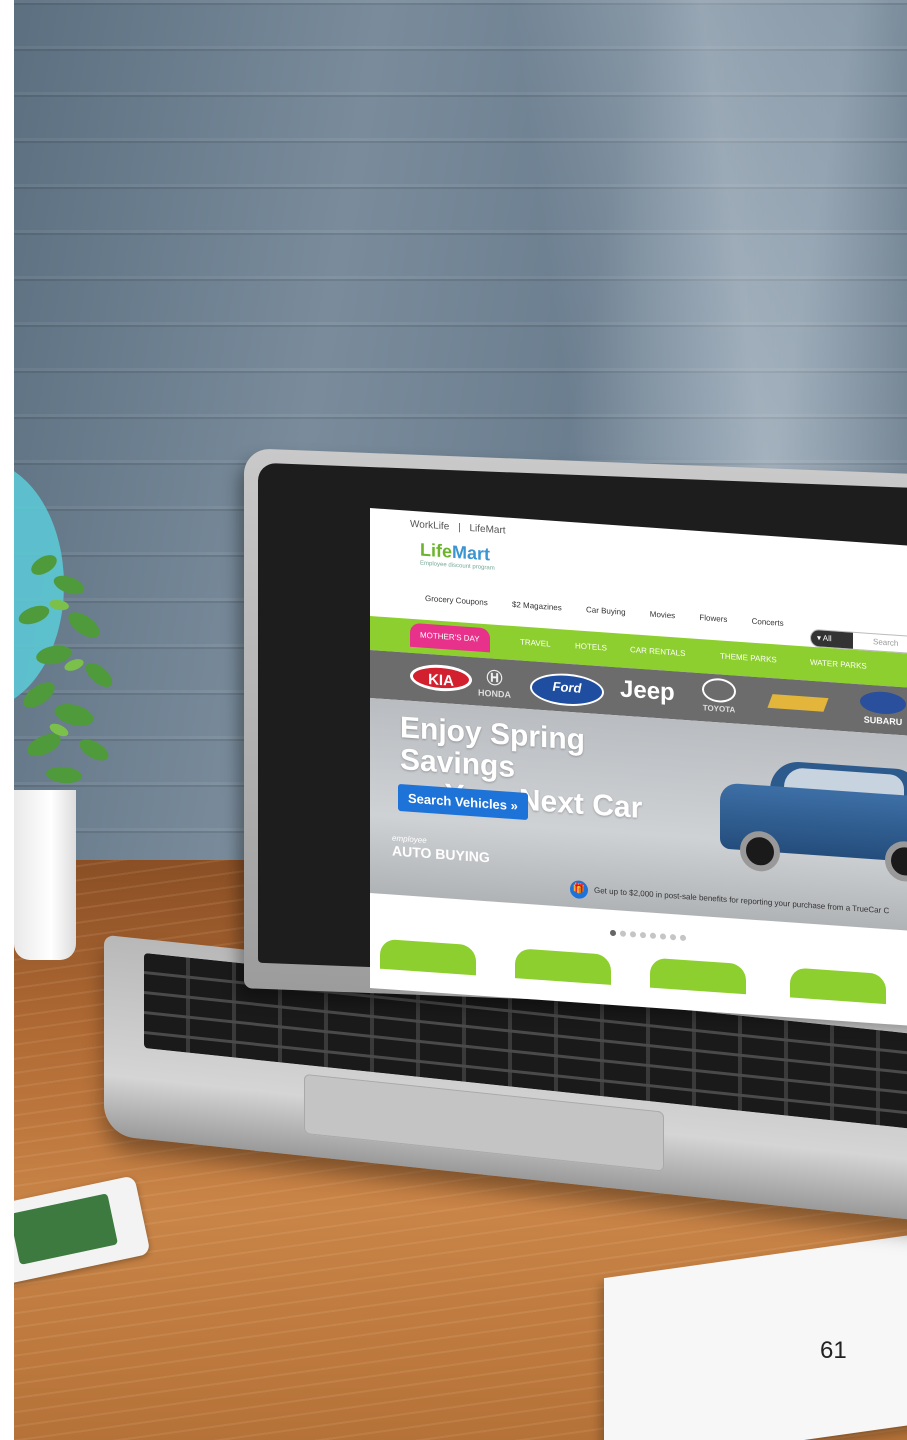 The height and width of the screenshot is (1440, 907). Describe the element at coordinates (647, 691) in the screenshot. I see `jeep-logo: Jeep` at that location.